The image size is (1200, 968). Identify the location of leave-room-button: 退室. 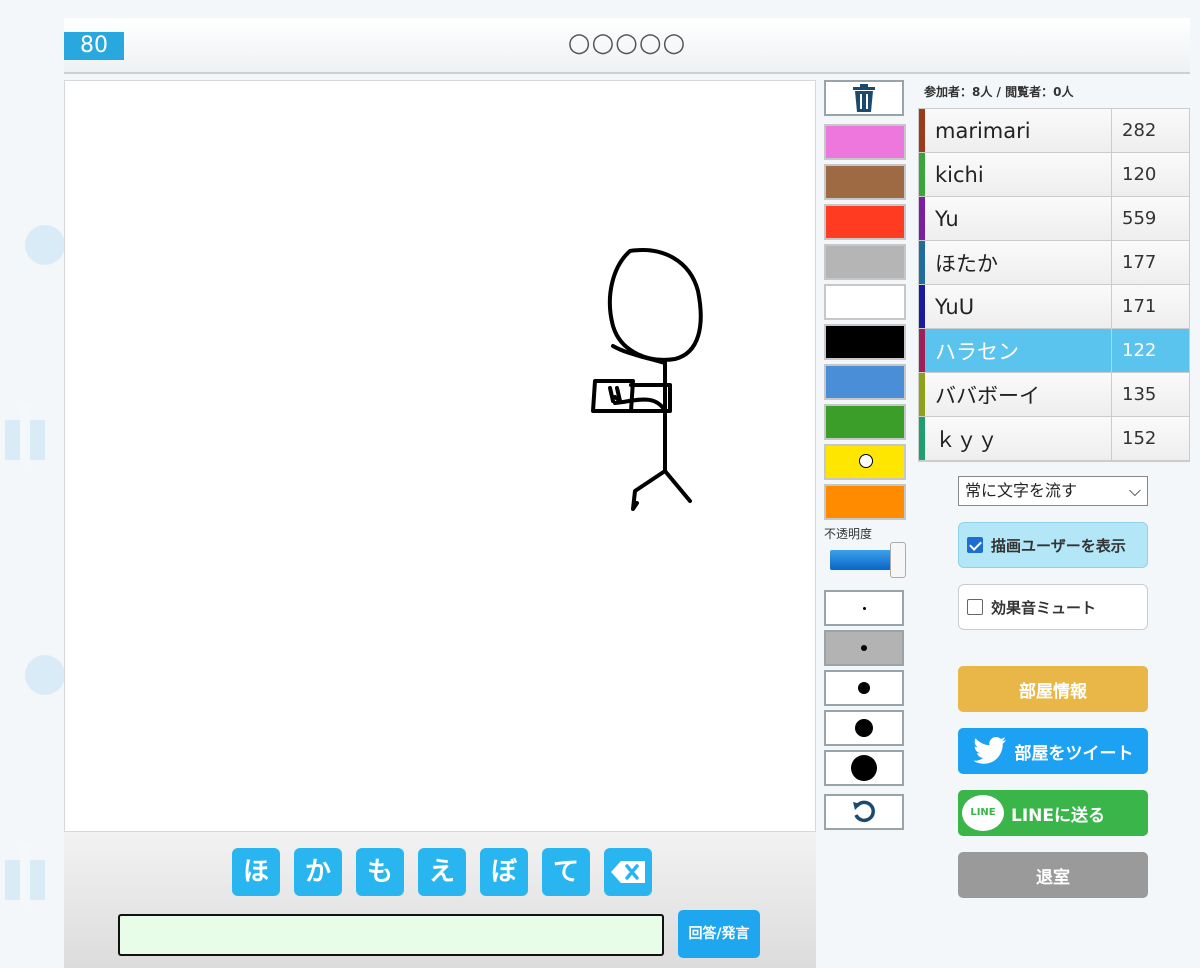
(1053, 875).